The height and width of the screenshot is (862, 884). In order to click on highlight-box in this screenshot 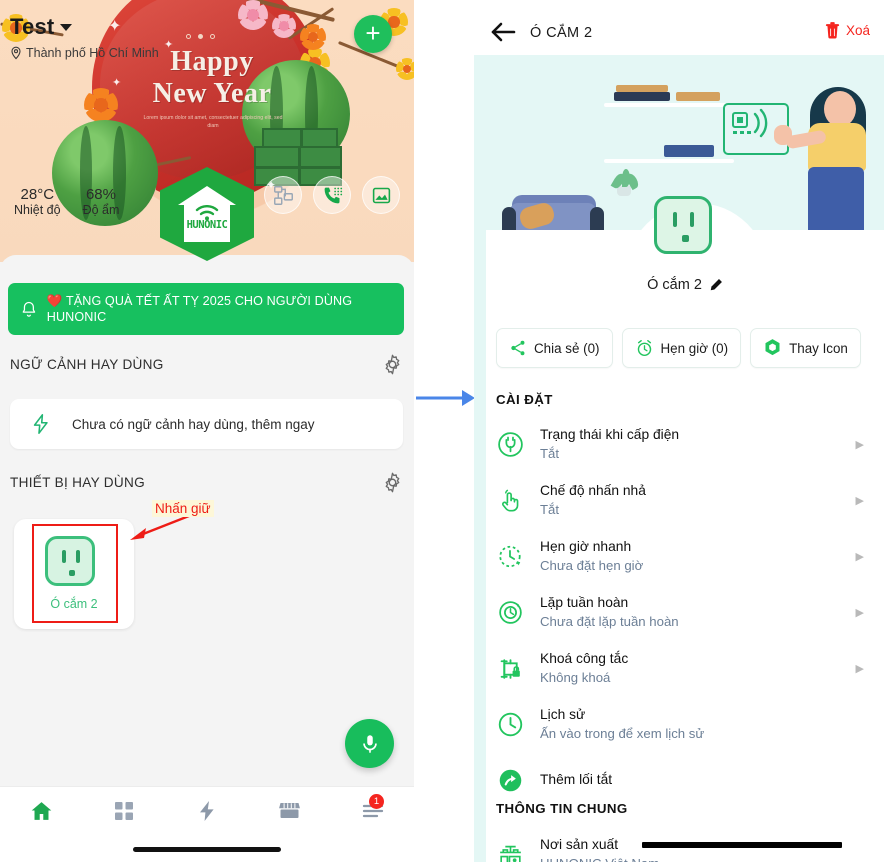, I will do `click(75, 573)`.